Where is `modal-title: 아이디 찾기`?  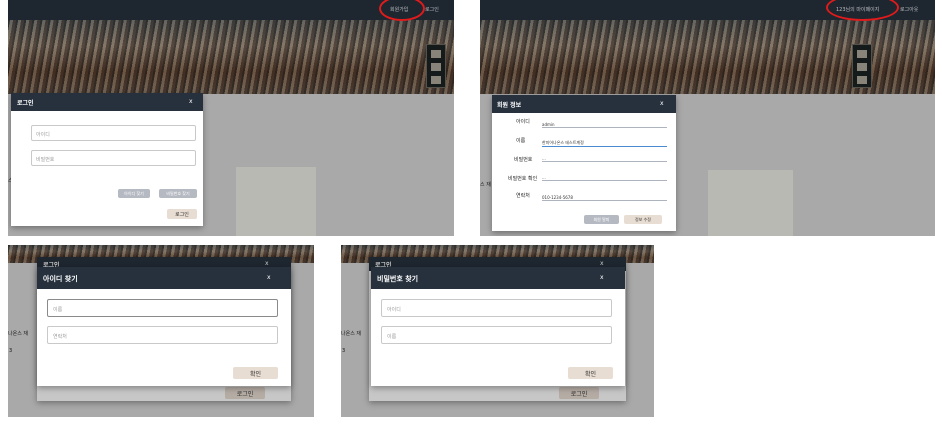
modal-title: 아이디 찾기 is located at coordinates (60, 279).